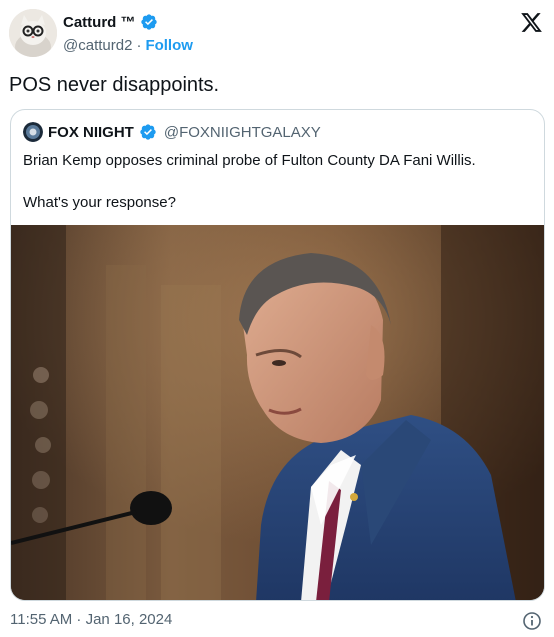 Image resolution: width=554 pixels, height=637 pixels. I want to click on author-avatar, so click(33, 33).